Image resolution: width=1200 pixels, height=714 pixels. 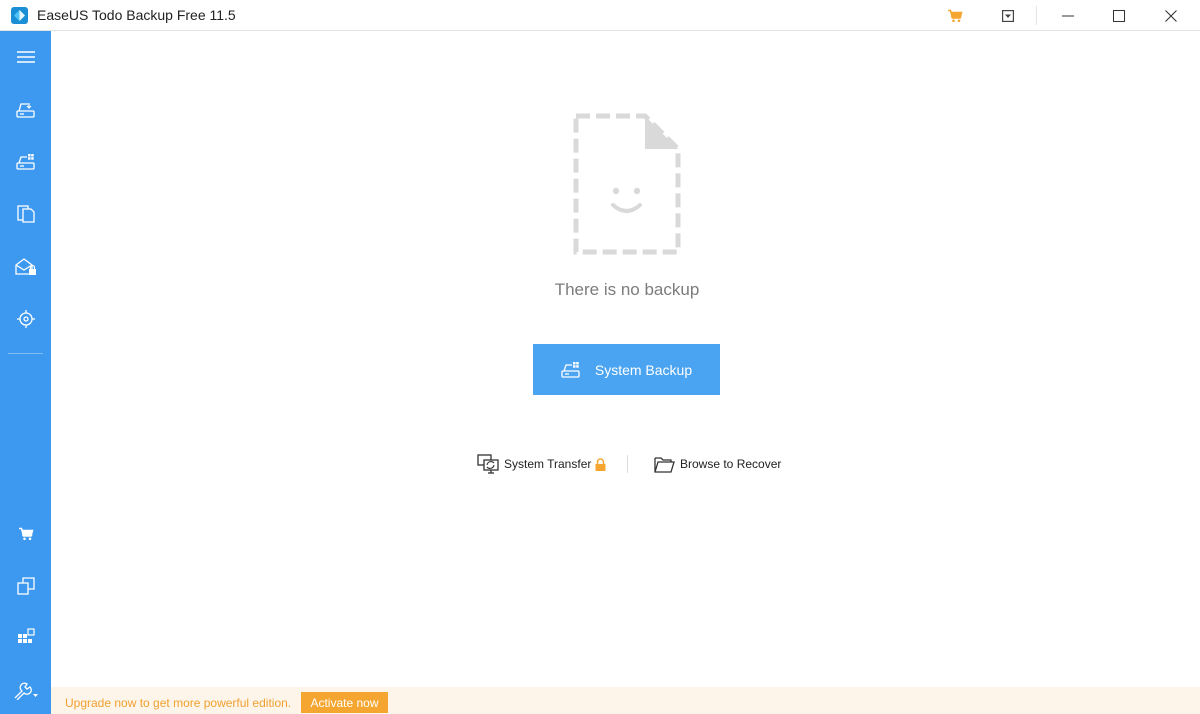 What do you see at coordinates (731, 464) in the screenshot?
I see `browse-to-recover-label: Browse to Recover` at bounding box center [731, 464].